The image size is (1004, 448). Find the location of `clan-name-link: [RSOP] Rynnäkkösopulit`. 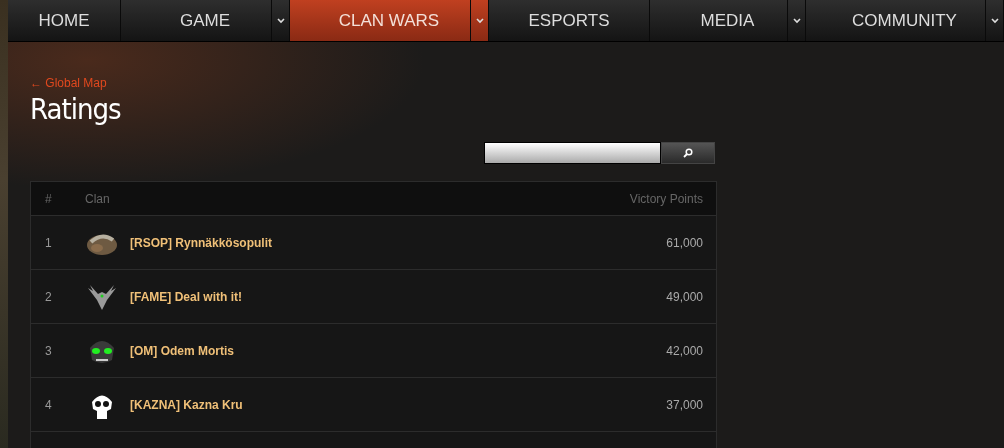

clan-name-link: [RSOP] Rynnäkkösopulit is located at coordinates (201, 242).